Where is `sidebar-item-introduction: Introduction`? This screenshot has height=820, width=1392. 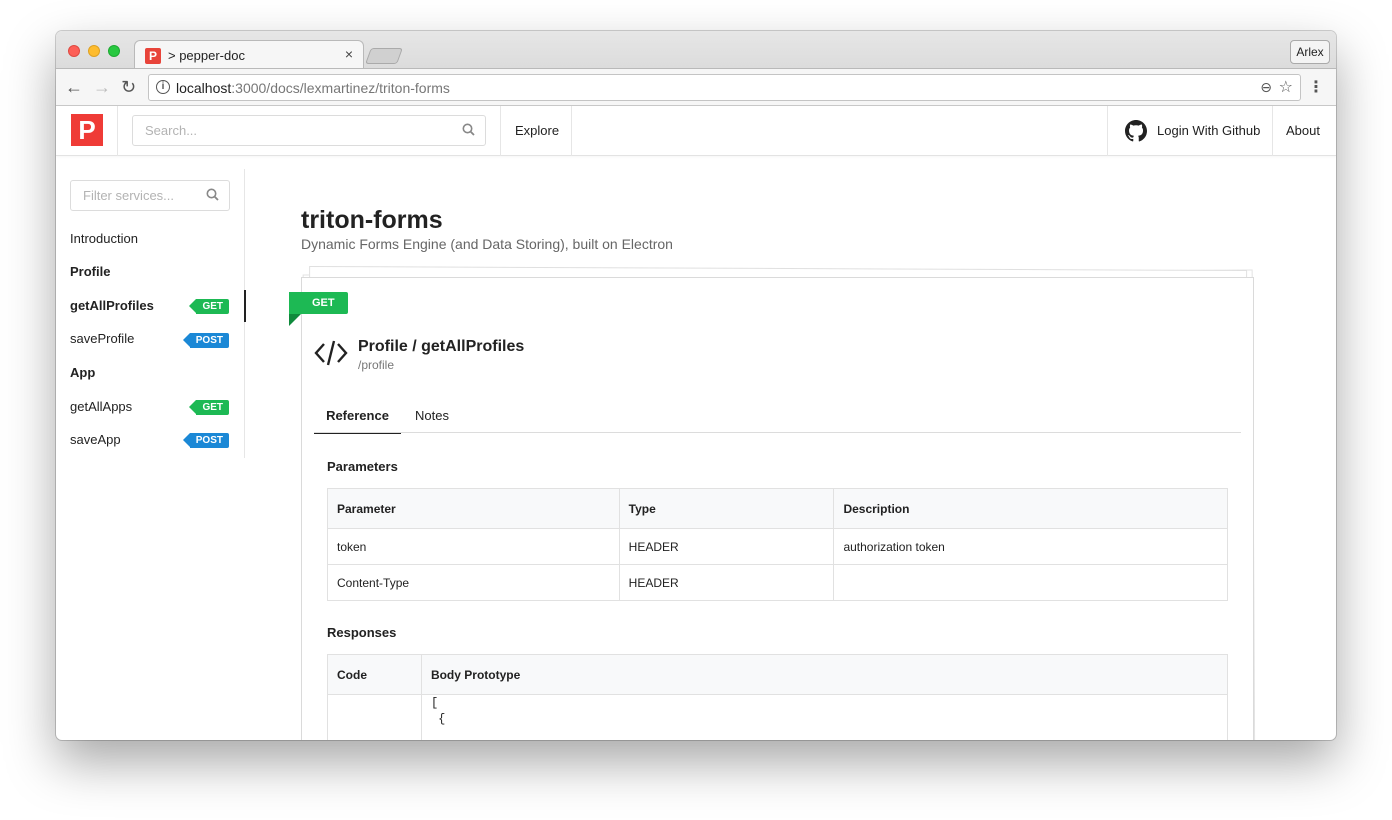 sidebar-item-introduction: Introduction is located at coordinates (104, 238).